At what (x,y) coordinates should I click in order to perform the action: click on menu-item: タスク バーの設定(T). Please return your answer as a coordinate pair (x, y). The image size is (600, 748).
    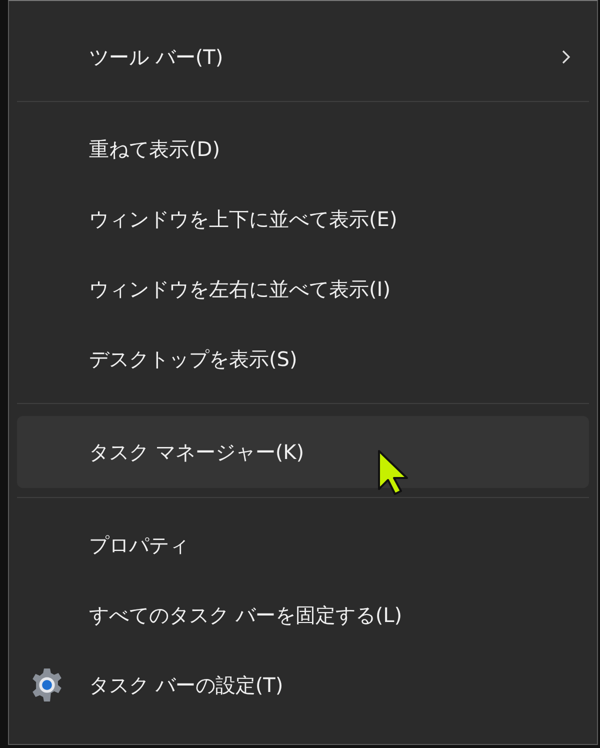
    Looking at the image, I should click on (303, 685).